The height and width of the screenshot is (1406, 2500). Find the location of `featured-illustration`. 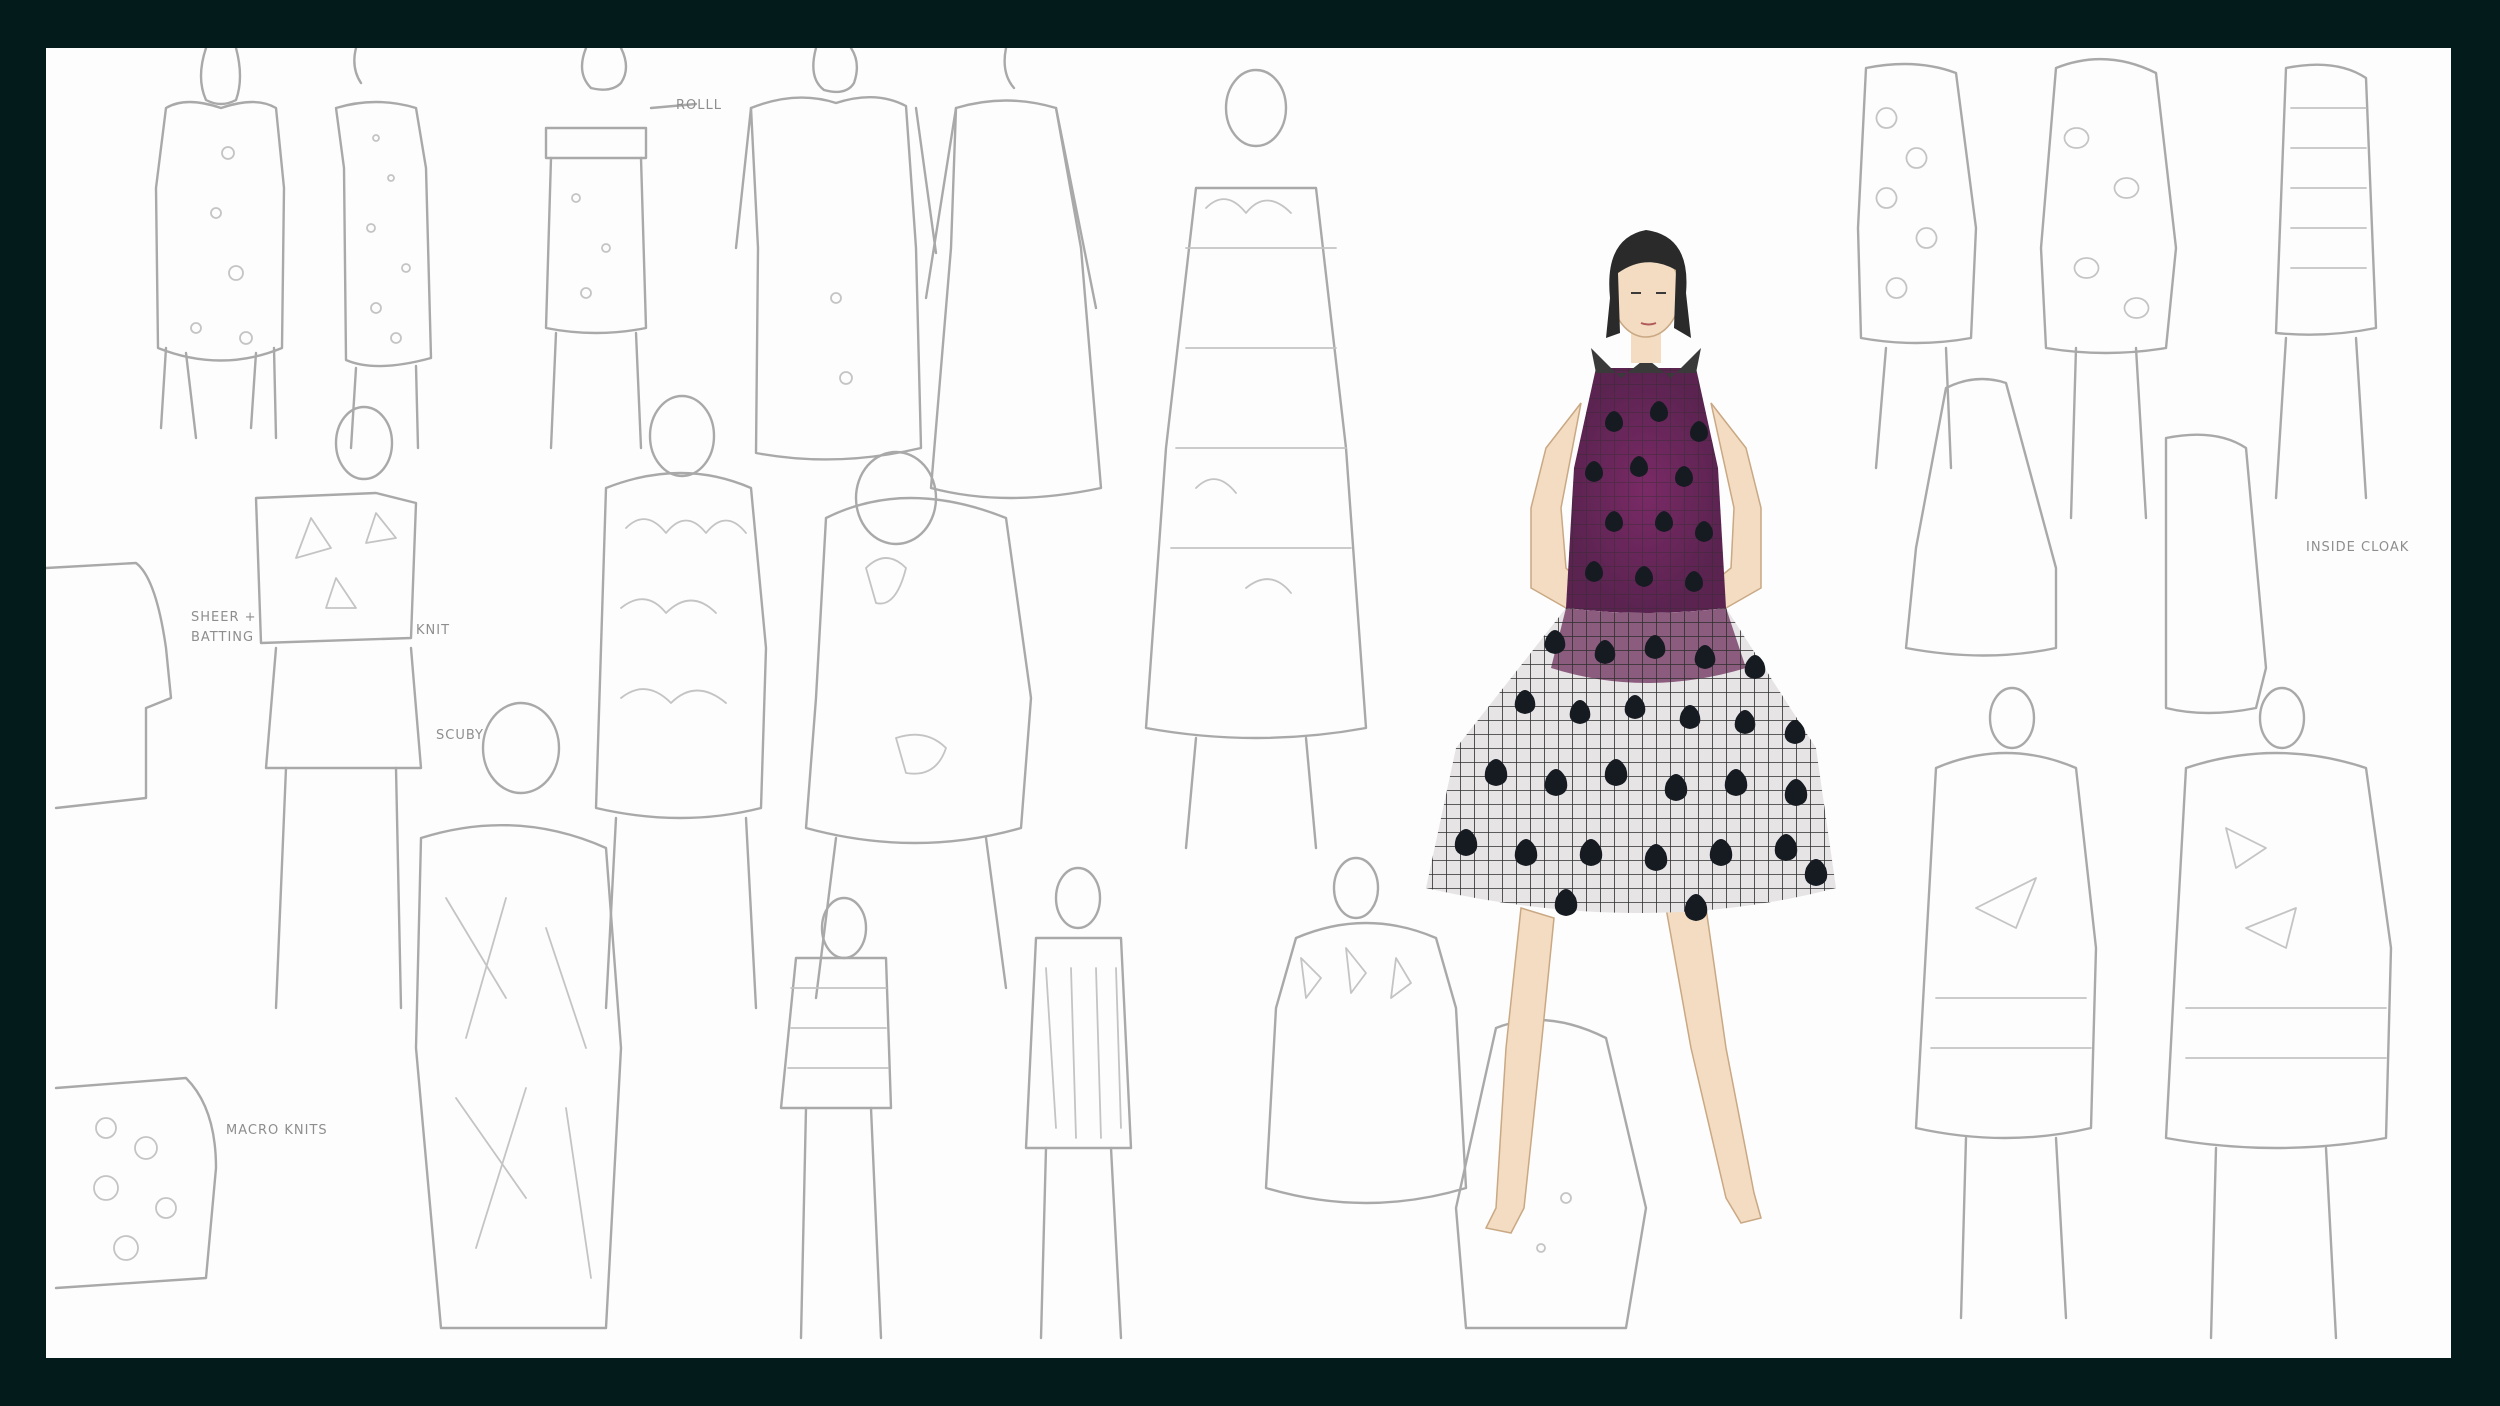

featured-illustration is located at coordinates (1631, 732).